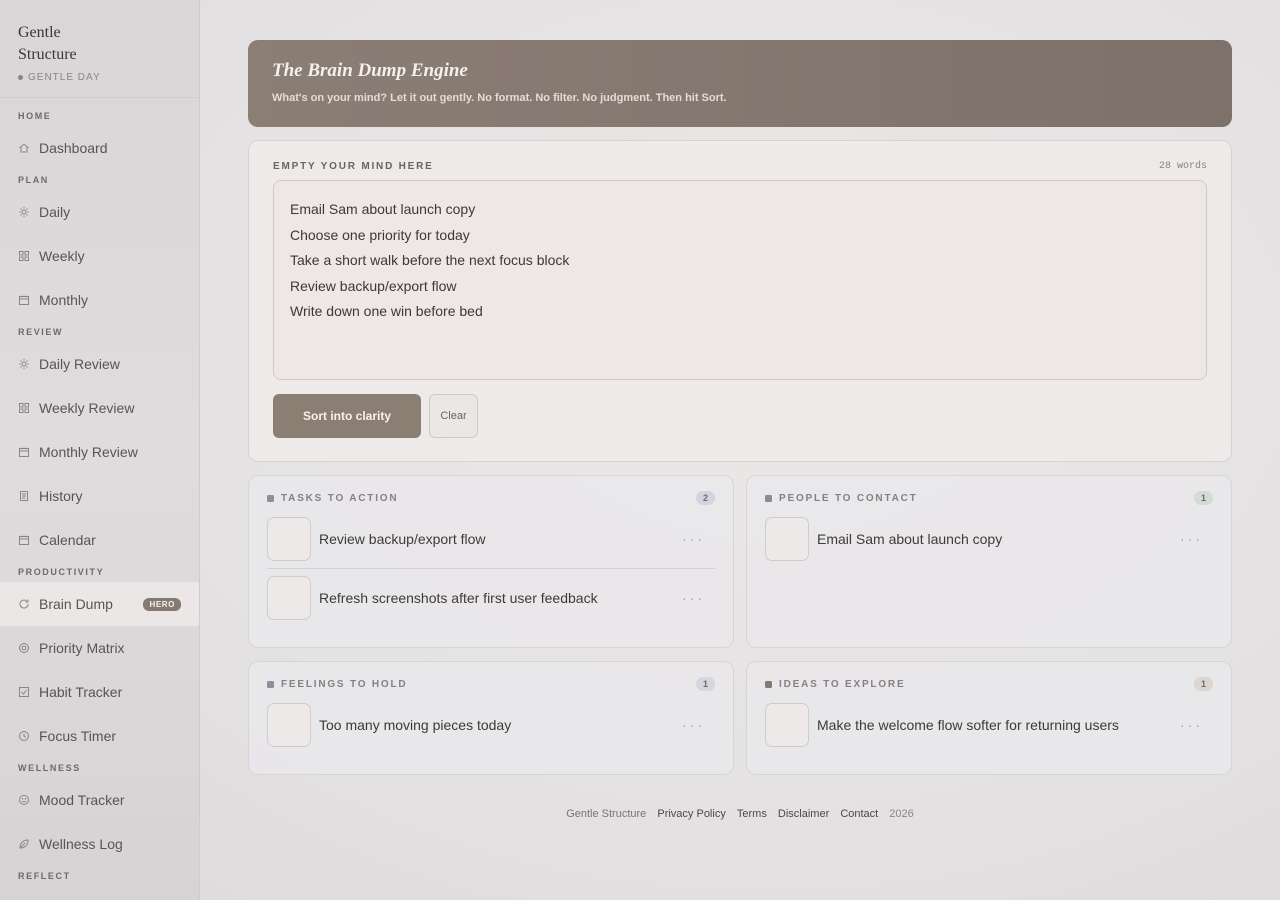 This screenshot has width=1280, height=900. Describe the element at coordinates (49, 768) in the screenshot. I see `nav-section-wellness: WELLNESS` at that location.